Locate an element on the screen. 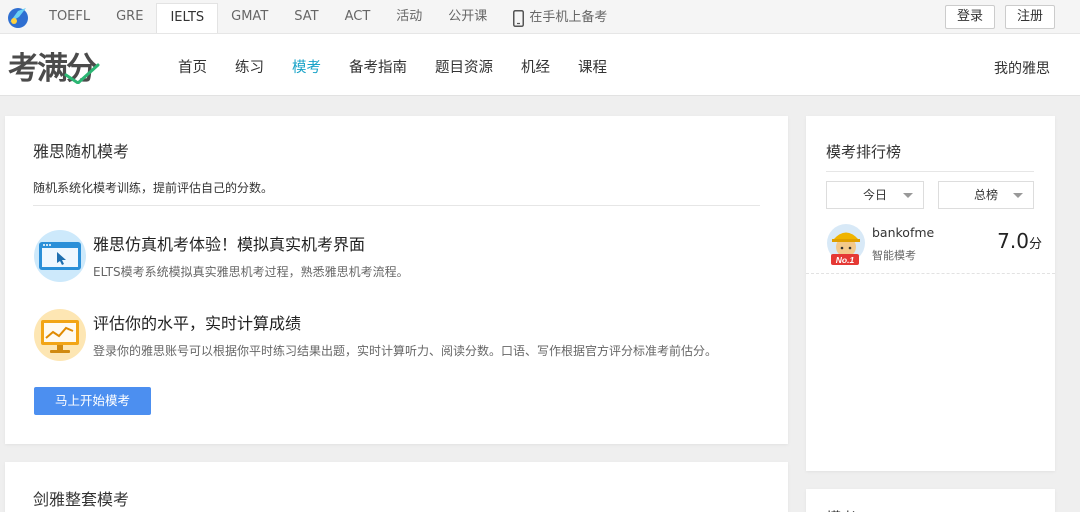 Image resolution: width=1080 pixels, height=512 pixels. period-select-value: 今日 is located at coordinates (874, 195).